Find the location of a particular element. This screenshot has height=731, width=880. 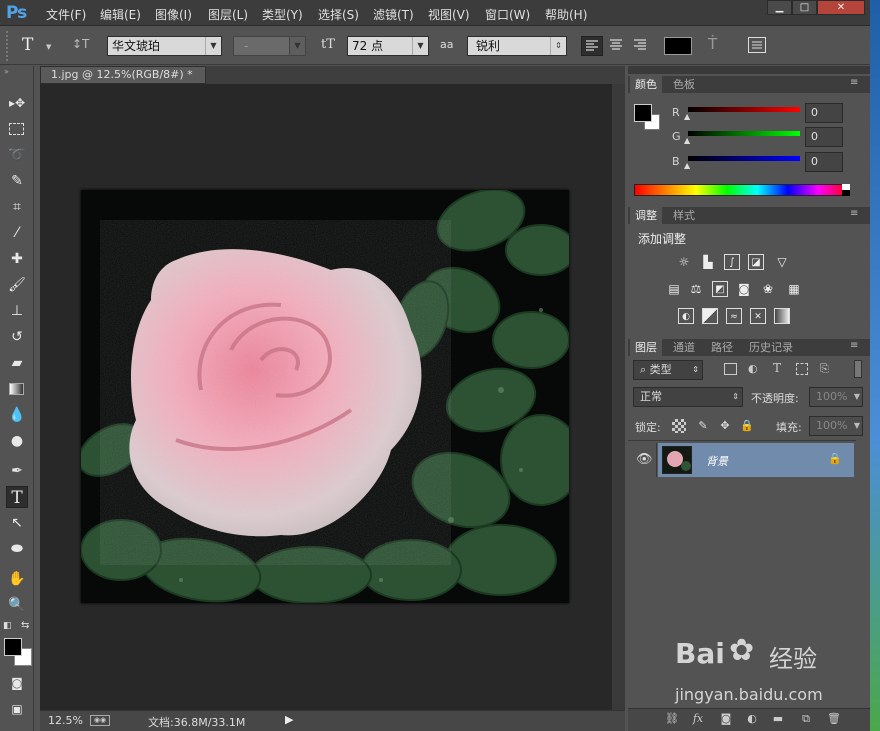

fill-input: 100% ▼ is located at coordinates (836, 426).